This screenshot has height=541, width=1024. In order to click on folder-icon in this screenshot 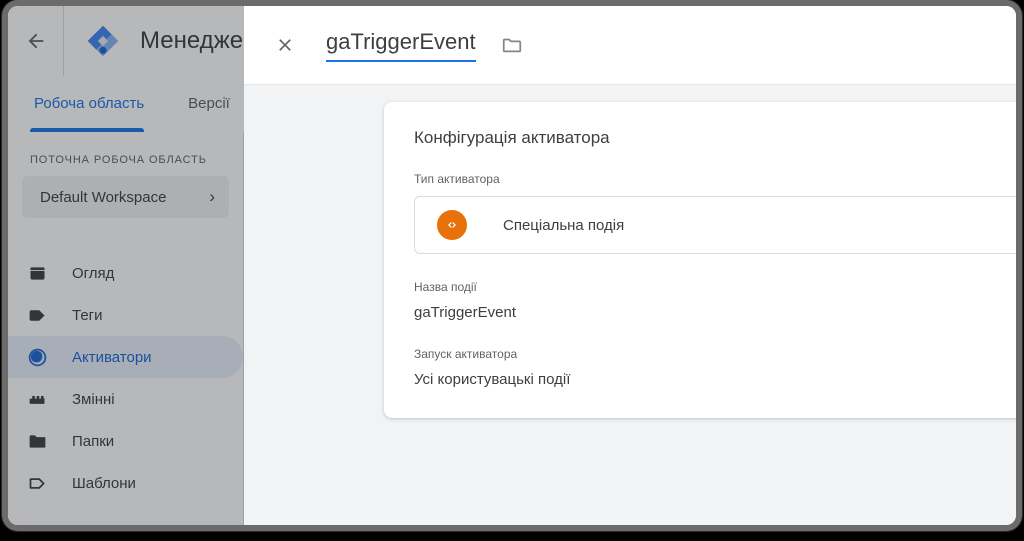, I will do `click(512, 45)`.